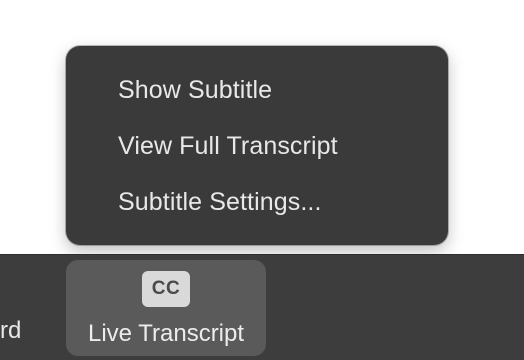 This screenshot has width=524, height=360. I want to click on menu-item-view-full-transcript: View Full Transcript, so click(257, 146).